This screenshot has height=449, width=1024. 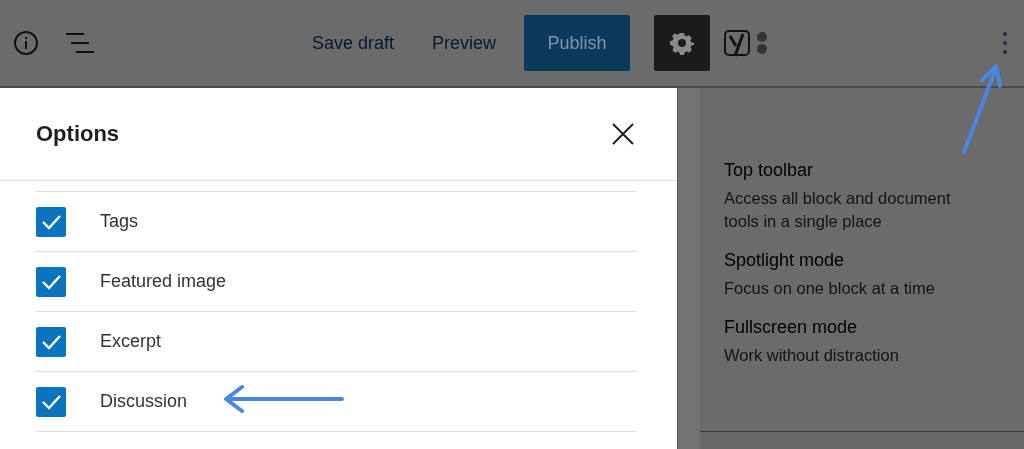 I want to click on gear-icon, so click(x=682, y=43).